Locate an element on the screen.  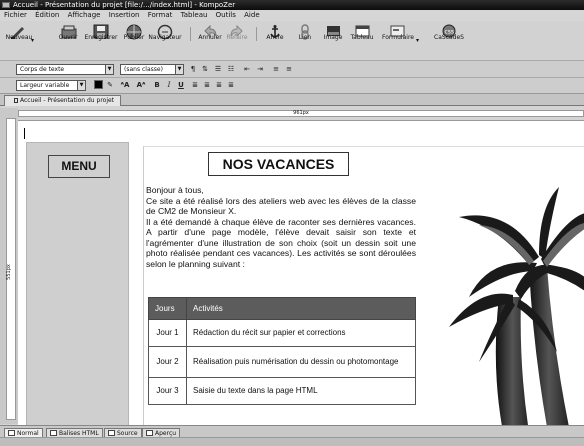
vertical-ruler: 551px is located at coordinates (11, 269).